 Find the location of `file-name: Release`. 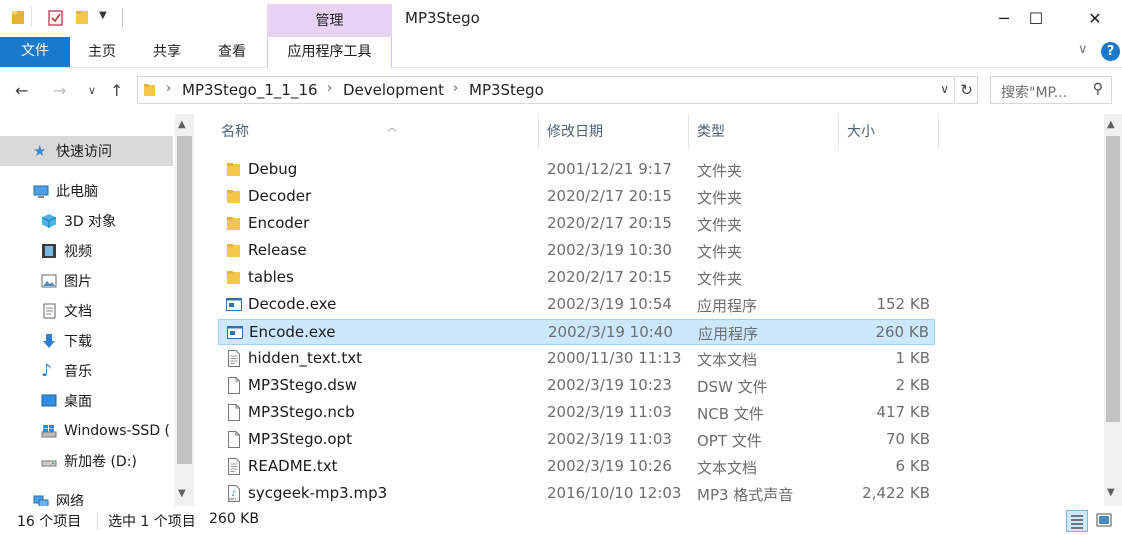

file-name: Release is located at coordinates (277, 250).